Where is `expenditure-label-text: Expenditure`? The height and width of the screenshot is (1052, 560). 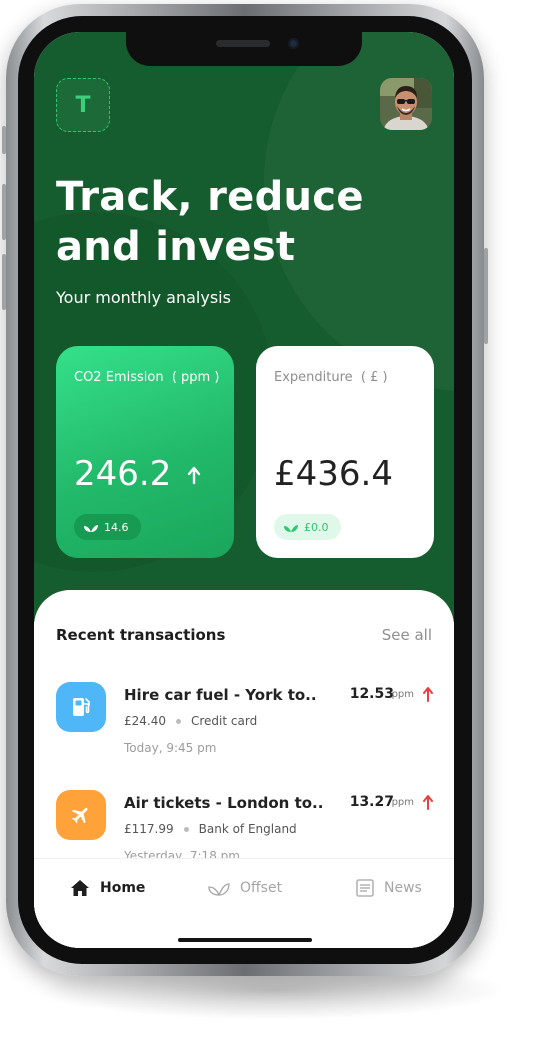
expenditure-label-text: Expenditure is located at coordinates (313, 377).